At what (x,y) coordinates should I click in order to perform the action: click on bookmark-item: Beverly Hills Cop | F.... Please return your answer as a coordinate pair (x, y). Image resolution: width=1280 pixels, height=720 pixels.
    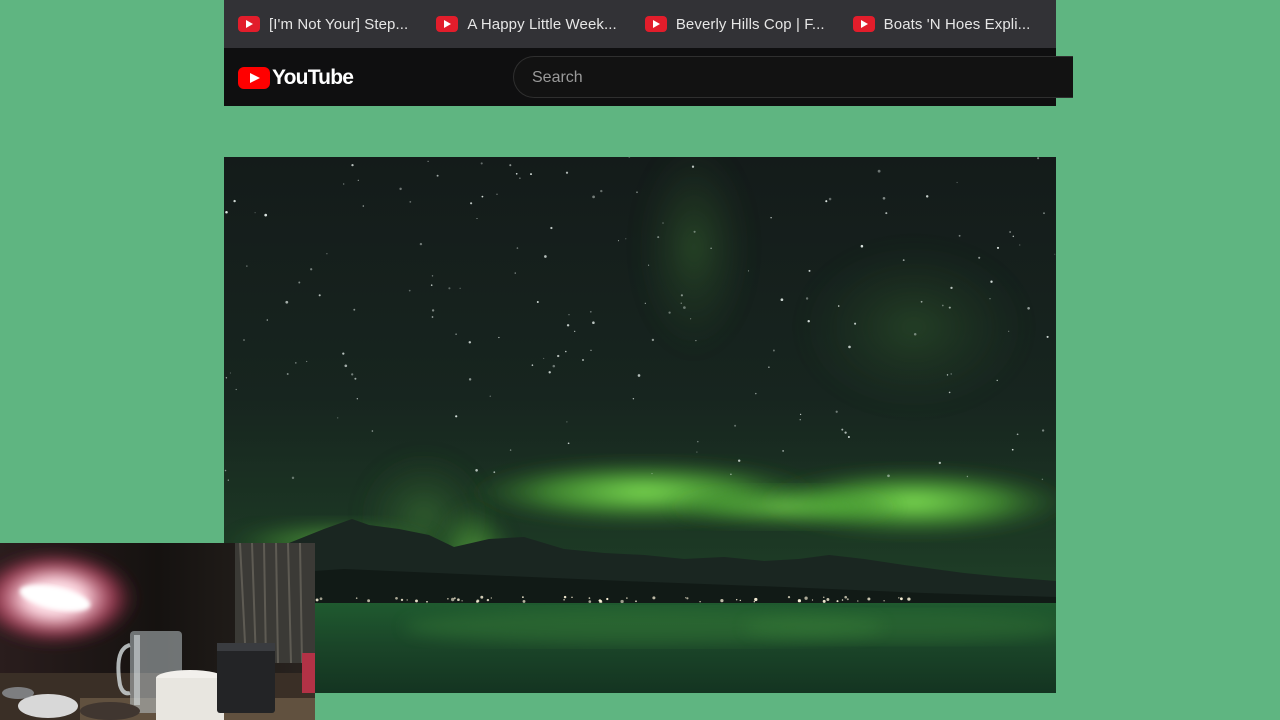
    Looking at the image, I should click on (734, 24).